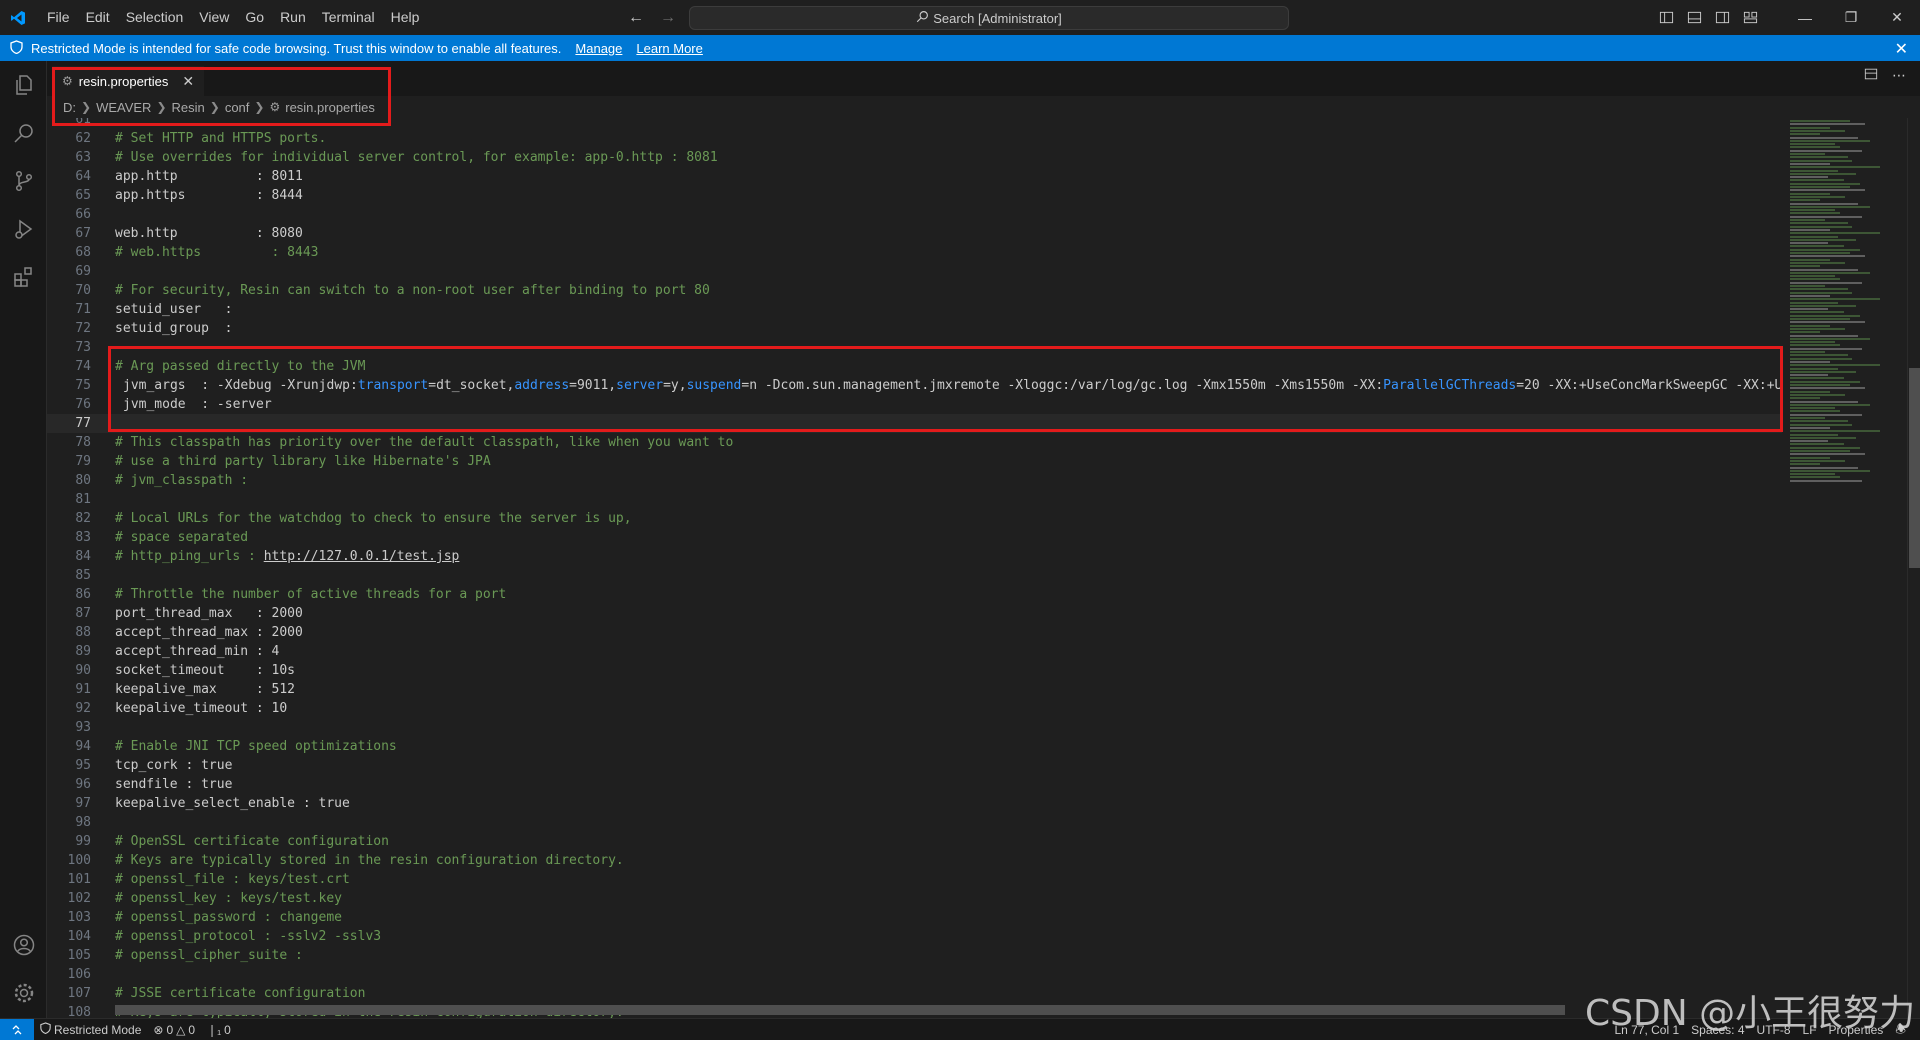 Image resolution: width=1920 pixels, height=1040 pixels. What do you see at coordinates (98, 17) in the screenshot?
I see `menu-edit: Edit` at bounding box center [98, 17].